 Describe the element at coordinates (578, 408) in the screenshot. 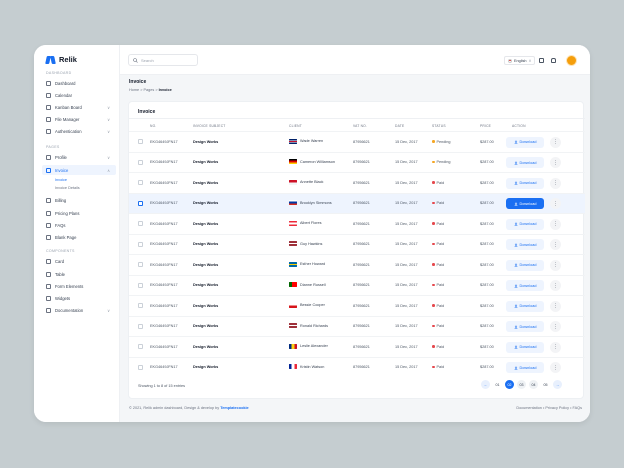

I see `footer-link-faqs: FAQs` at that location.